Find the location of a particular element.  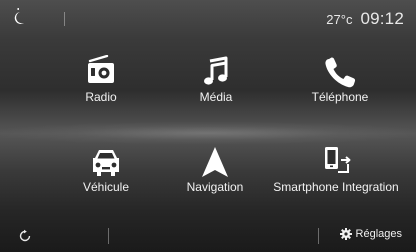

clock: 09:12 is located at coordinates (382, 18).